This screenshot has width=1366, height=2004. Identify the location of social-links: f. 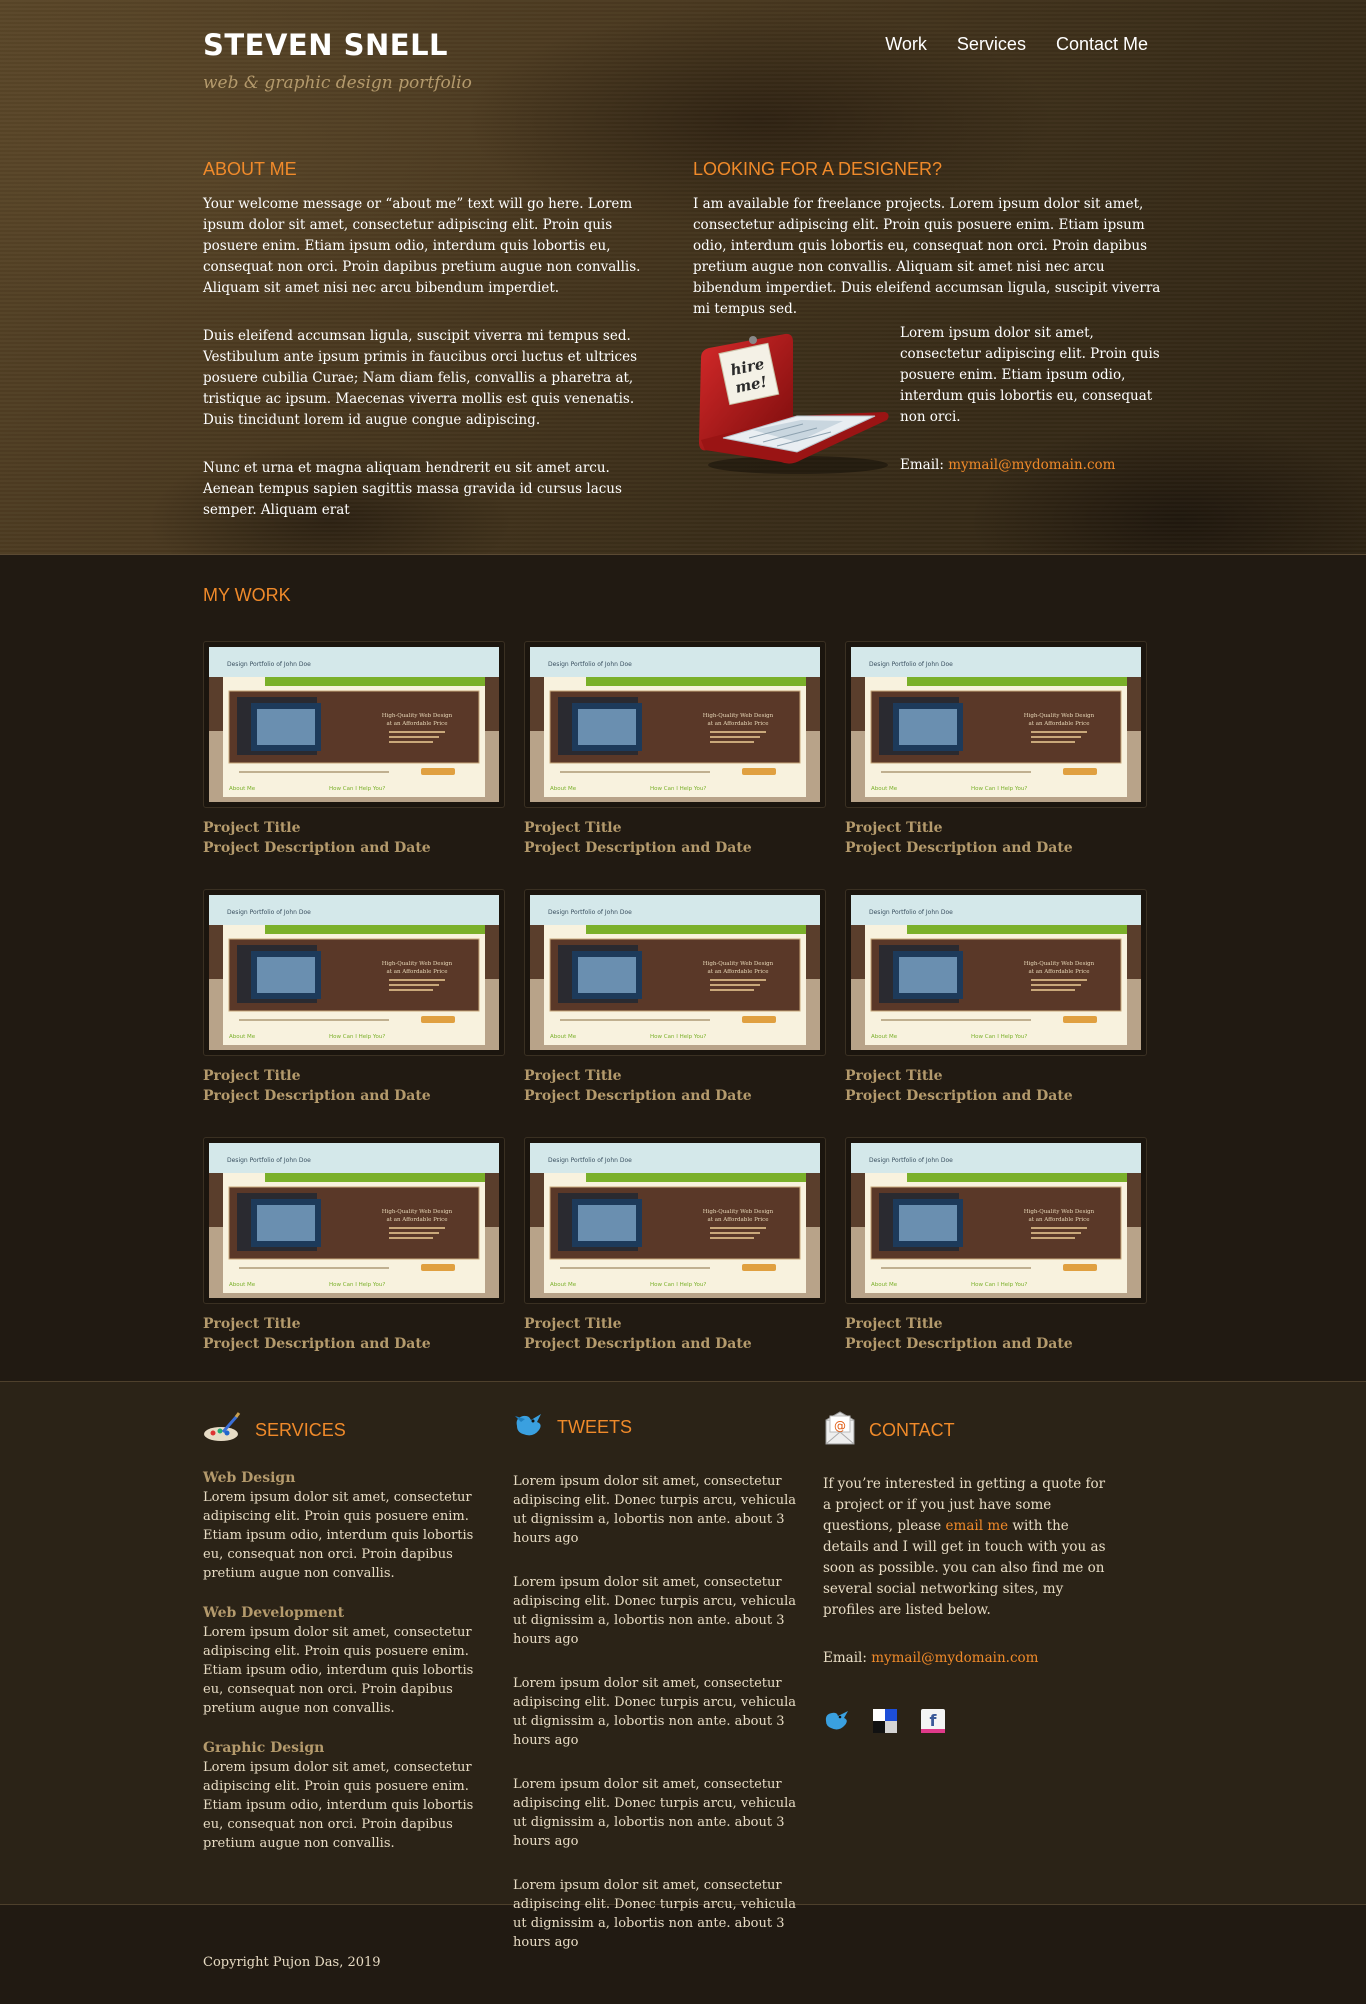
(968, 1721).